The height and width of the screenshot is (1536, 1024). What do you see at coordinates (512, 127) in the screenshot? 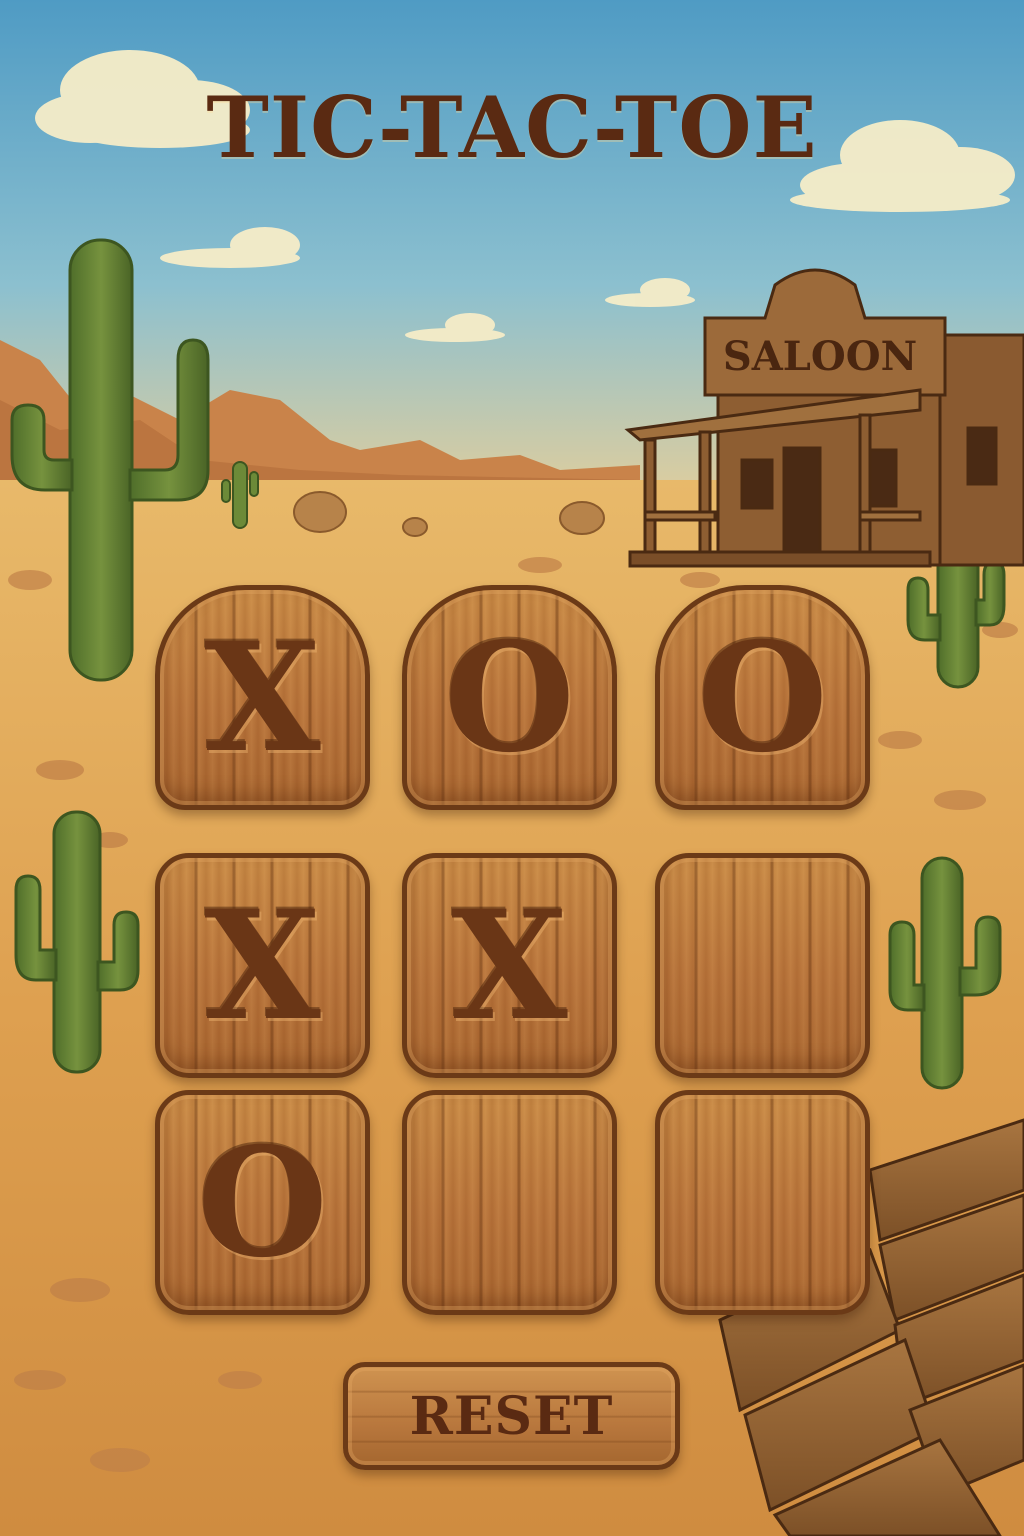
I see `game-title: TIC-TAC-TOE` at bounding box center [512, 127].